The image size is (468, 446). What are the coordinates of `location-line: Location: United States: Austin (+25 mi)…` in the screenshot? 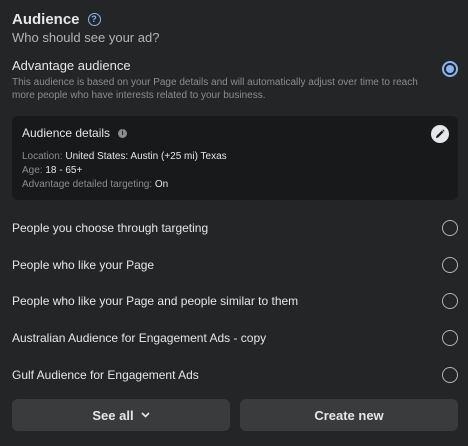 It's located at (124, 156).